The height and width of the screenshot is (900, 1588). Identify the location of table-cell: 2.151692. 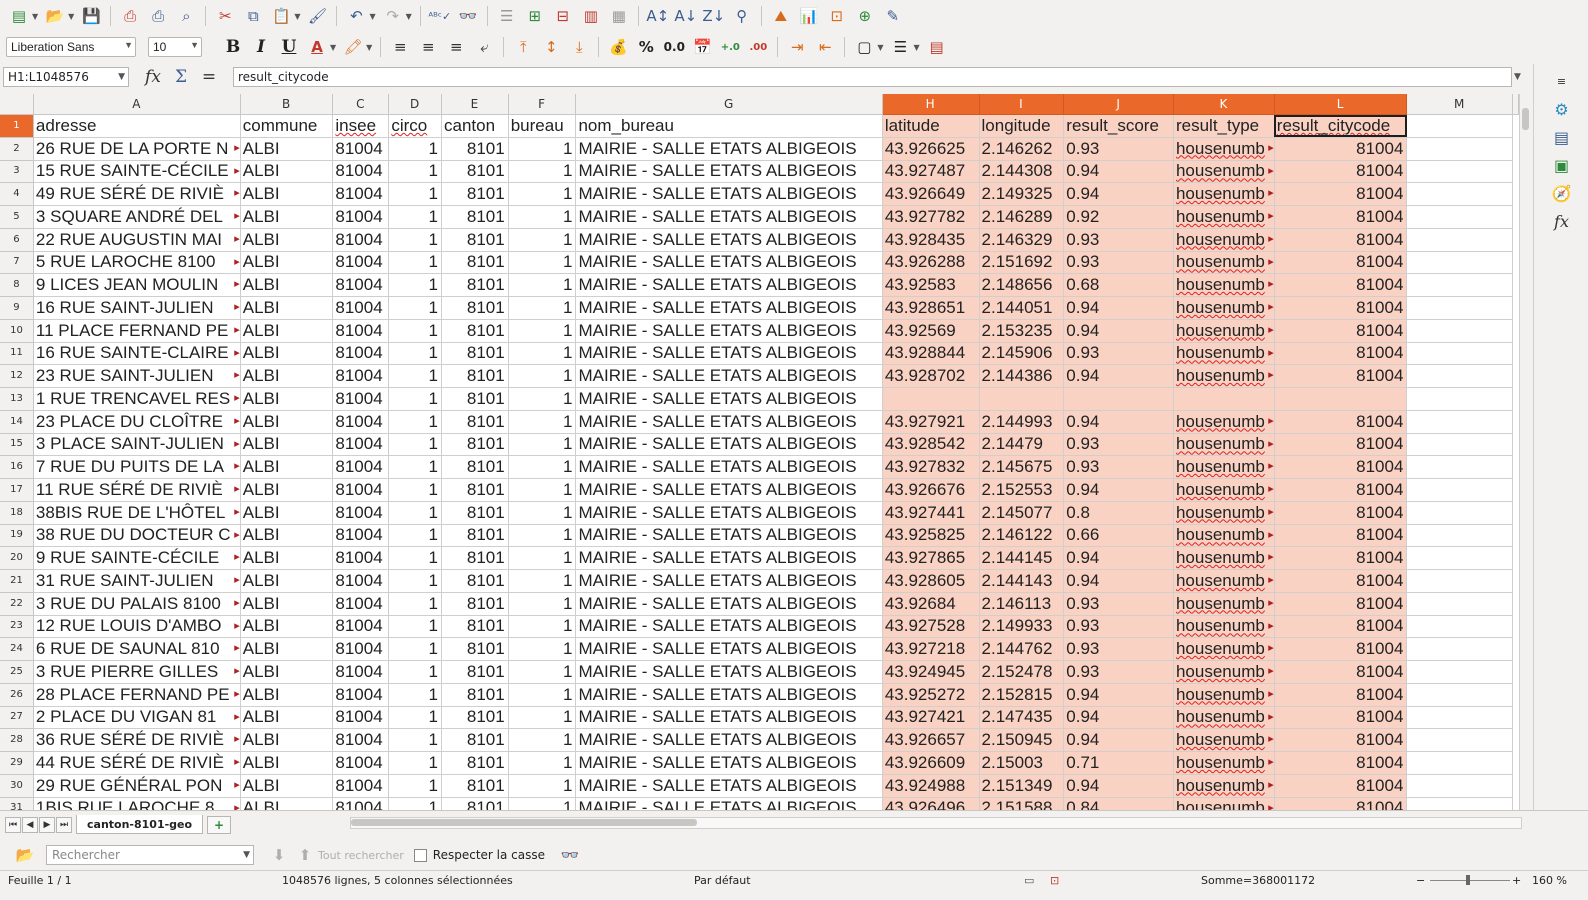
(1022, 263).